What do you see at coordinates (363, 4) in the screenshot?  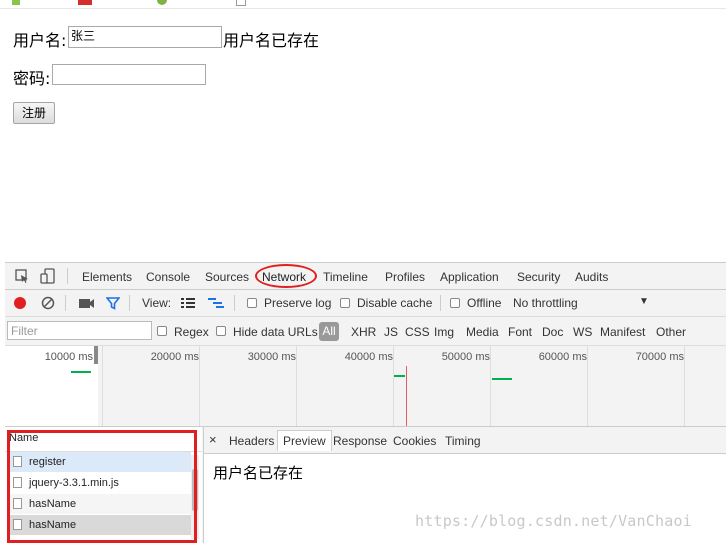 I see `browser-top-strip` at bounding box center [363, 4].